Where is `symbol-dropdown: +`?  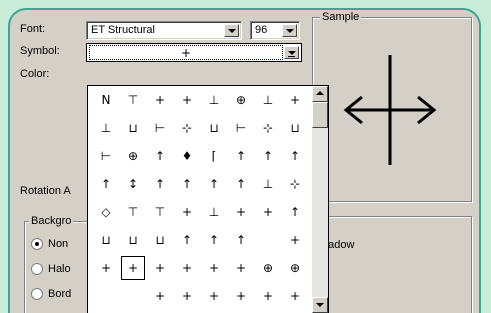
symbol-dropdown: + is located at coordinates (194, 52).